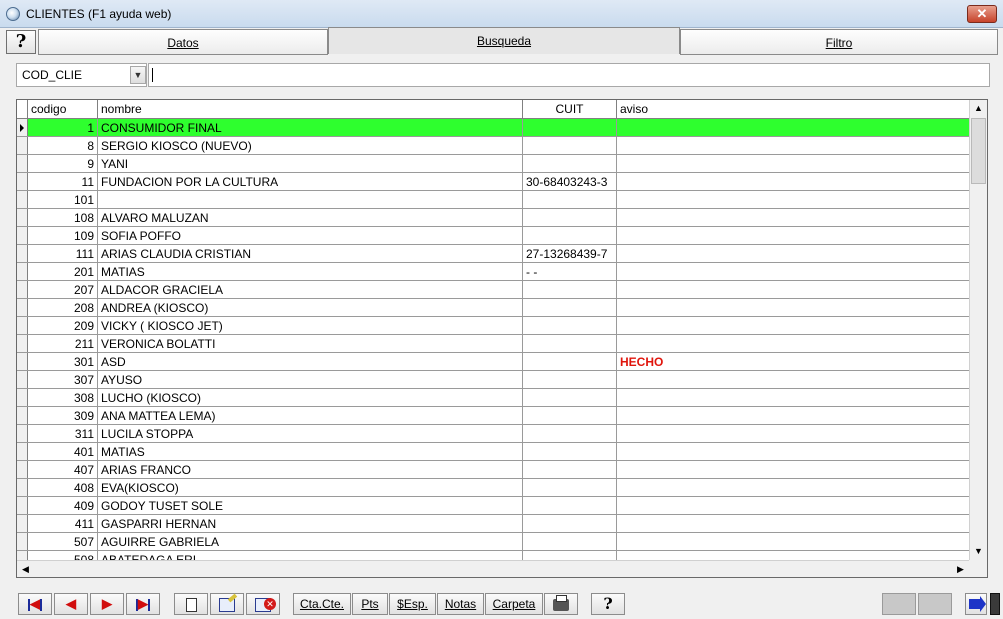  What do you see at coordinates (310, 289) in the screenshot?
I see `cell-nombre: ALDACOR GRACIELA` at bounding box center [310, 289].